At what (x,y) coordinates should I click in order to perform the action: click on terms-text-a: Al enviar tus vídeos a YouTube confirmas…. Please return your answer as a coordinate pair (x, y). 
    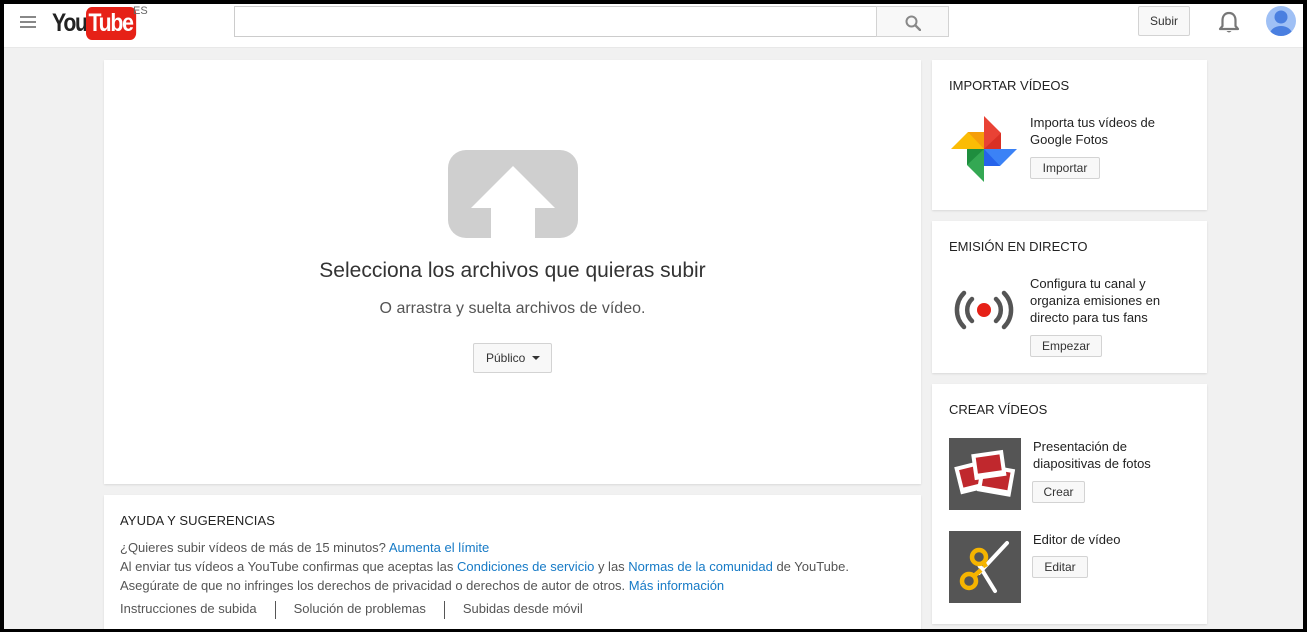
    Looking at the image, I should click on (287, 566).